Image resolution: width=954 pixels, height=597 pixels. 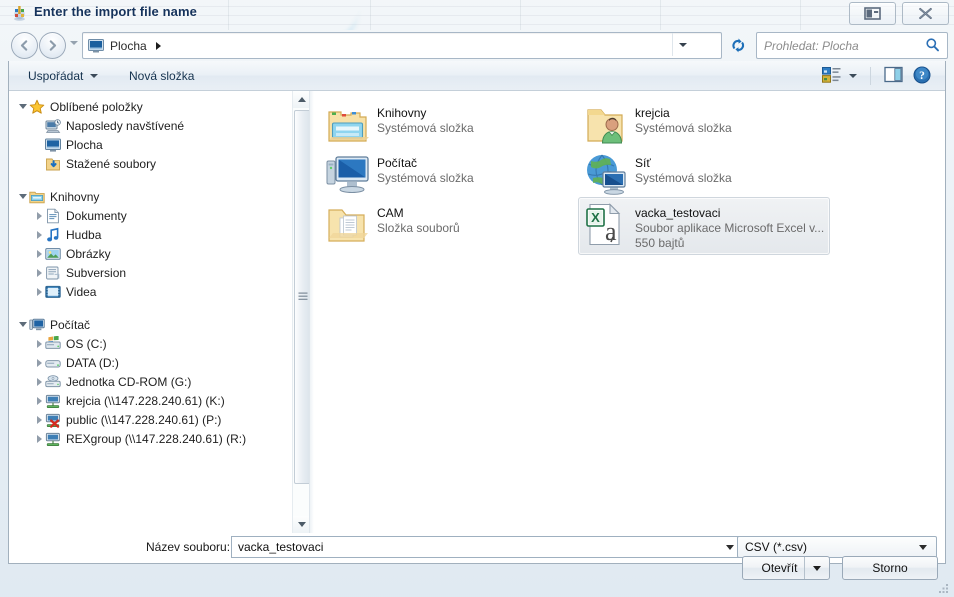 I want to click on sidebar-item-label: Hudba, so click(x=84, y=234).